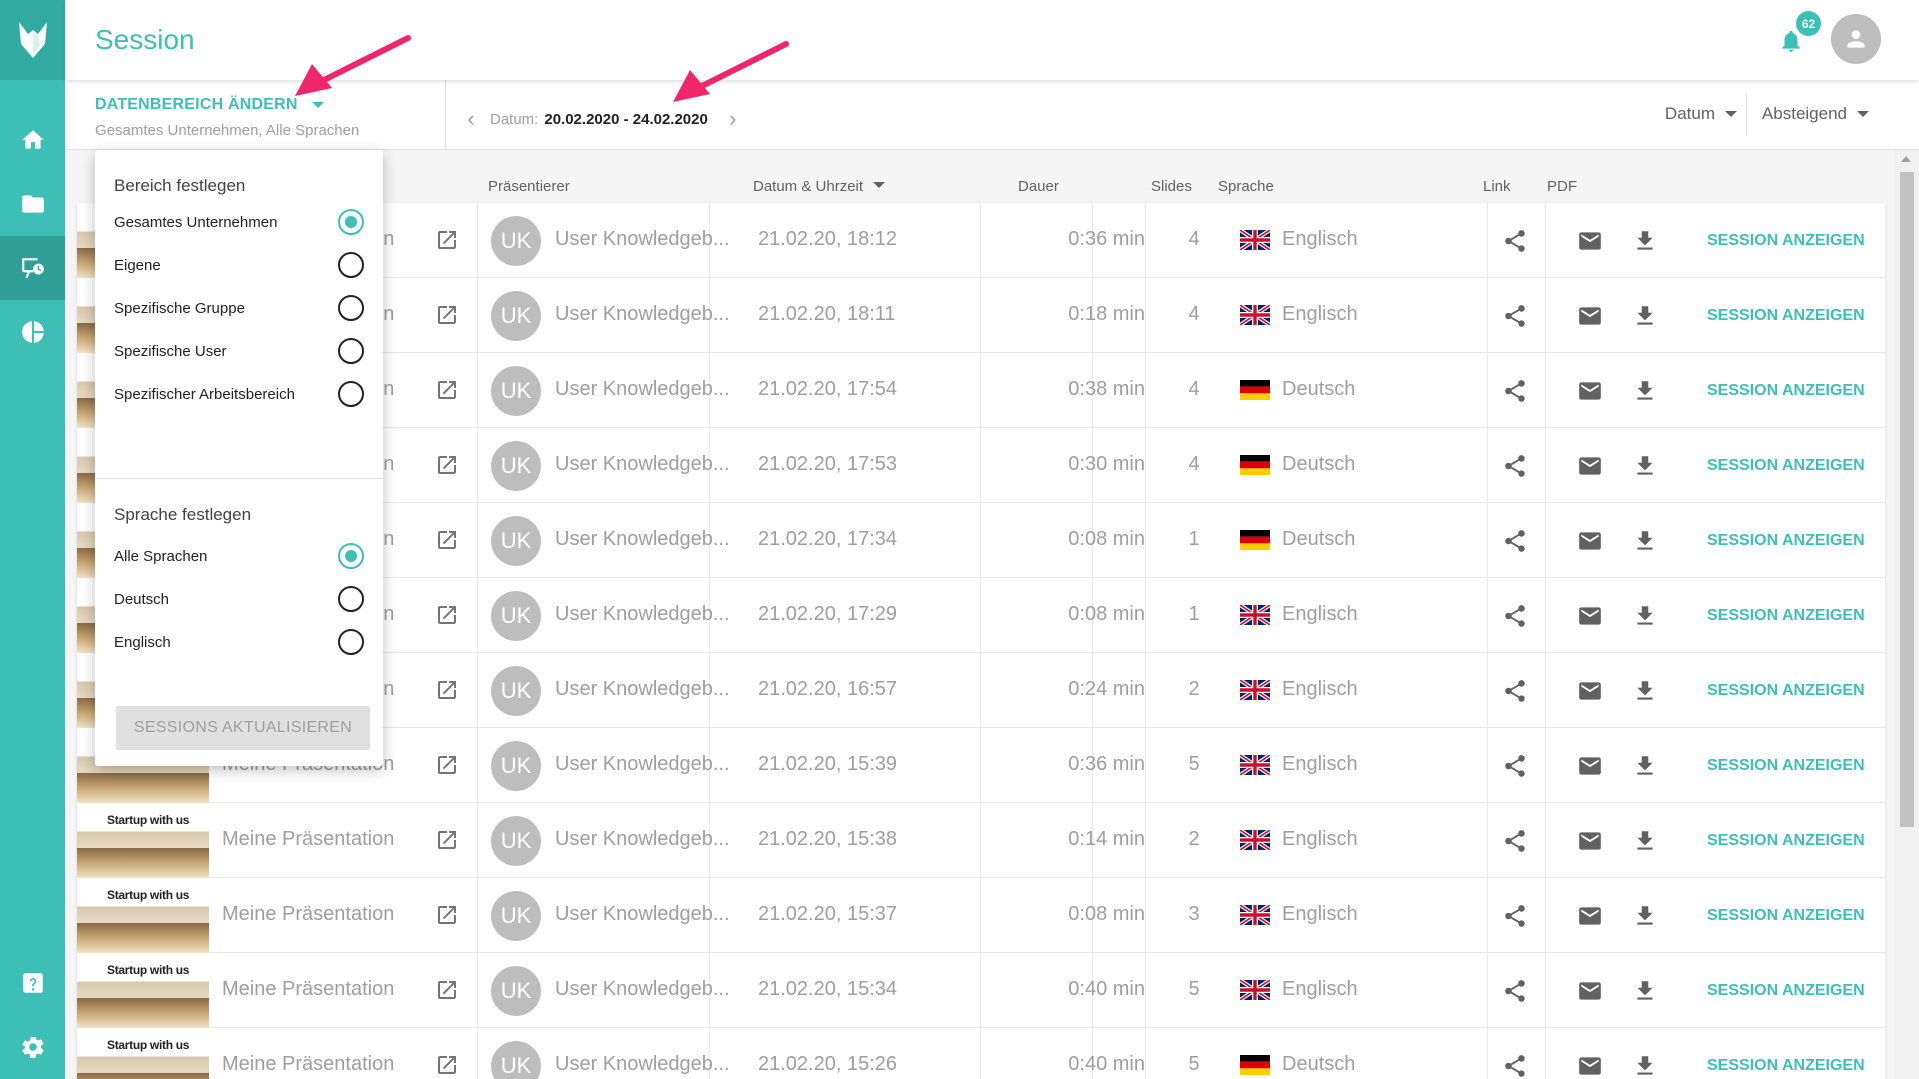  I want to click on nav-help, so click(32, 983).